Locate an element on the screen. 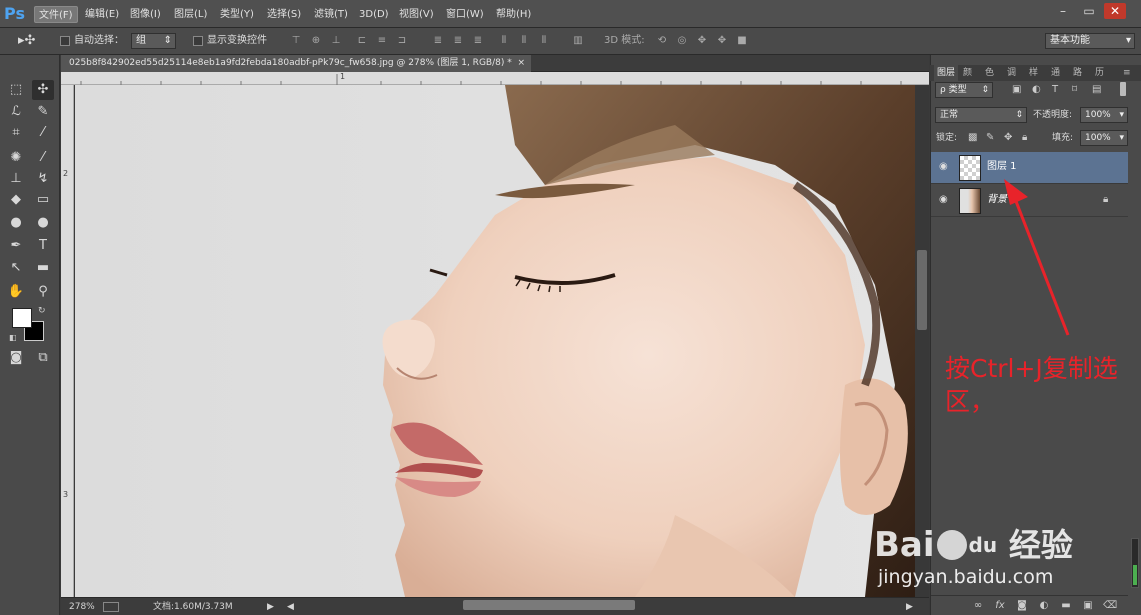 The width and height of the screenshot is (1141, 615). distribute-top-icon: ≣ is located at coordinates (438, 41).